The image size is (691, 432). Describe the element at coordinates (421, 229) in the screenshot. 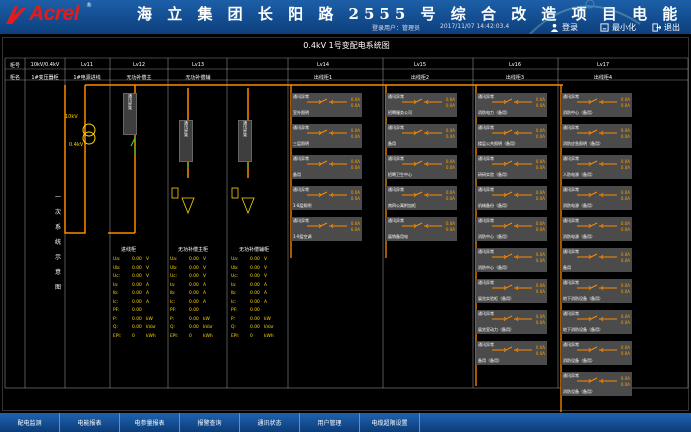

I see `feeder-panel-lv15: 通讯异常 0.0A 0.0A 展销备用电` at that location.